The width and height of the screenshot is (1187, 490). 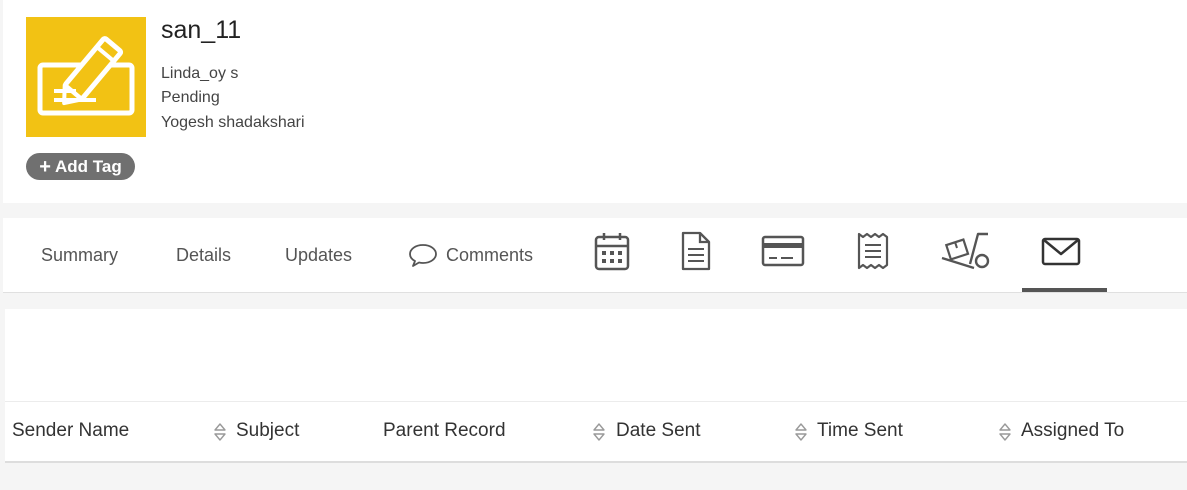 What do you see at coordinates (267, 431) in the screenshot?
I see `column-header-subject: Subject` at bounding box center [267, 431].